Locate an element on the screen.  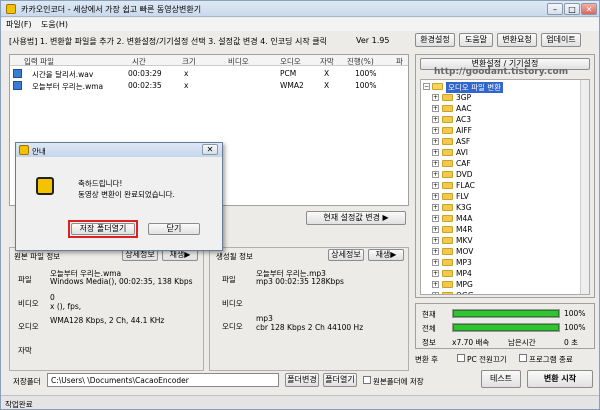
header-audio: 오디오 is located at coordinates (290, 61).